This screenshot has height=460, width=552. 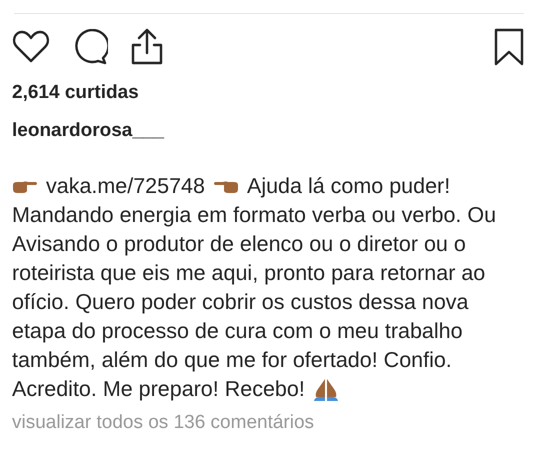 I want to click on username: leonardorosa___, so click(x=276, y=131).